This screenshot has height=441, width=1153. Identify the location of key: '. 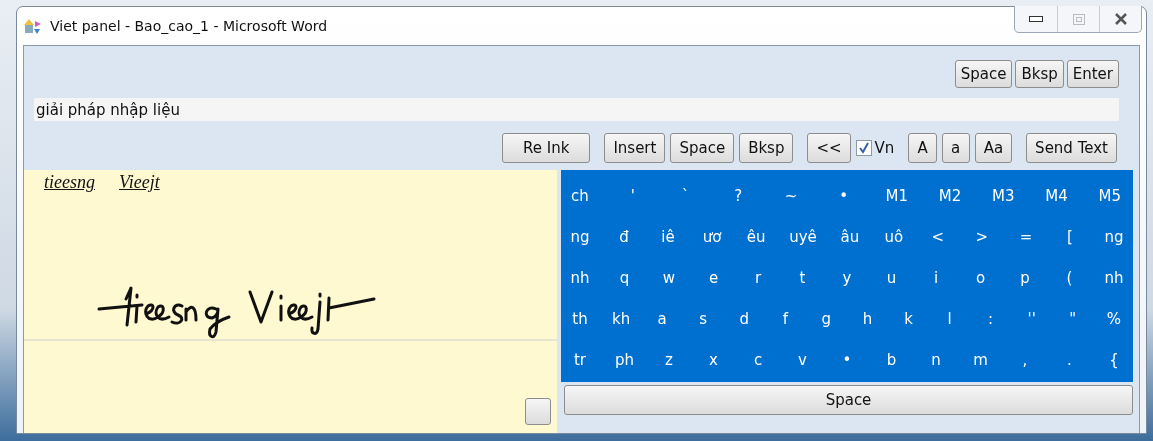
(632, 196).